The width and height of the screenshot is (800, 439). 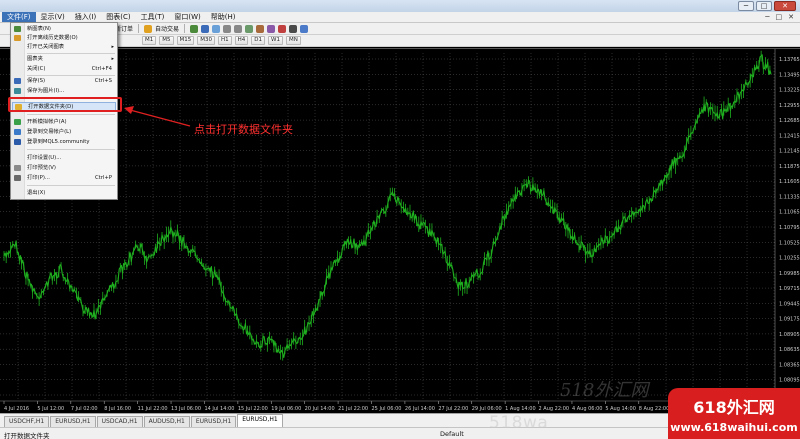 I want to click on site-logo: 618外汇网 www.618waihui.com, so click(x=734, y=413).